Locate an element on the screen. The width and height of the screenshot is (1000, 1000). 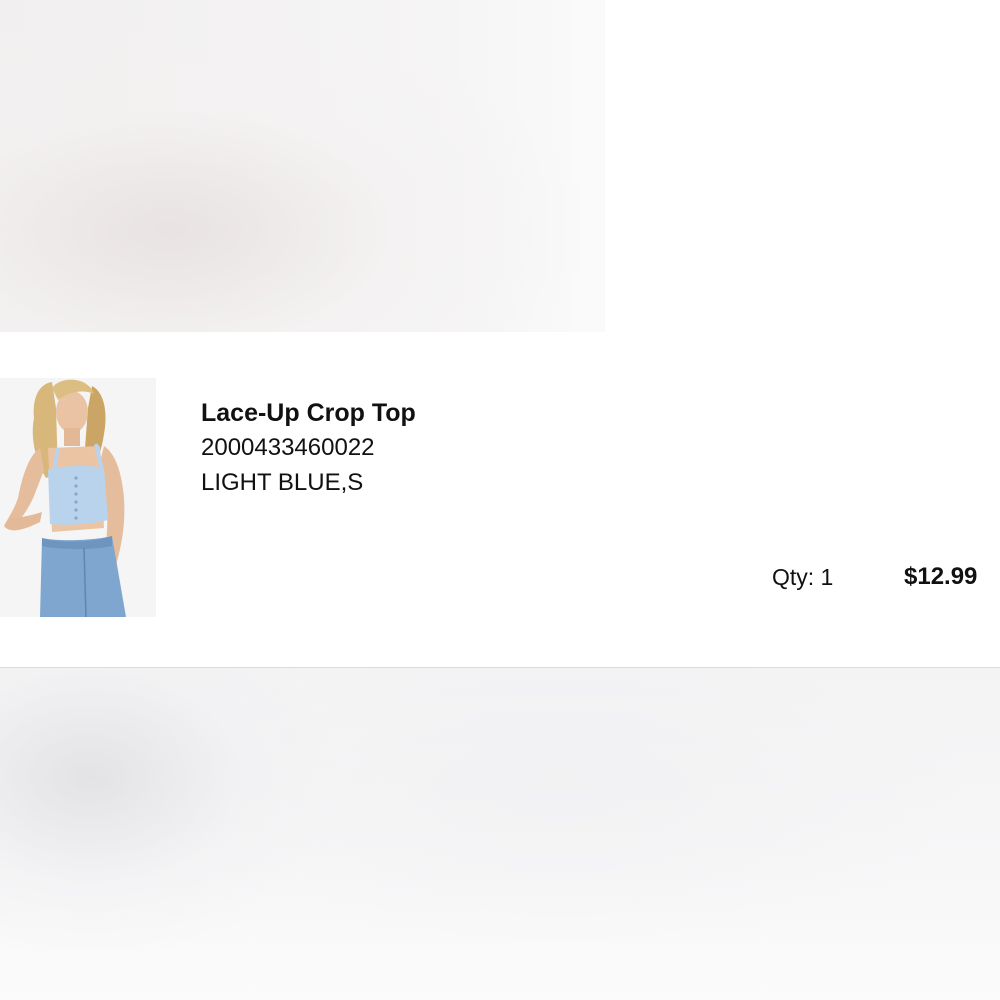
item-price: $12.99 is located at coordinates (941, 576).